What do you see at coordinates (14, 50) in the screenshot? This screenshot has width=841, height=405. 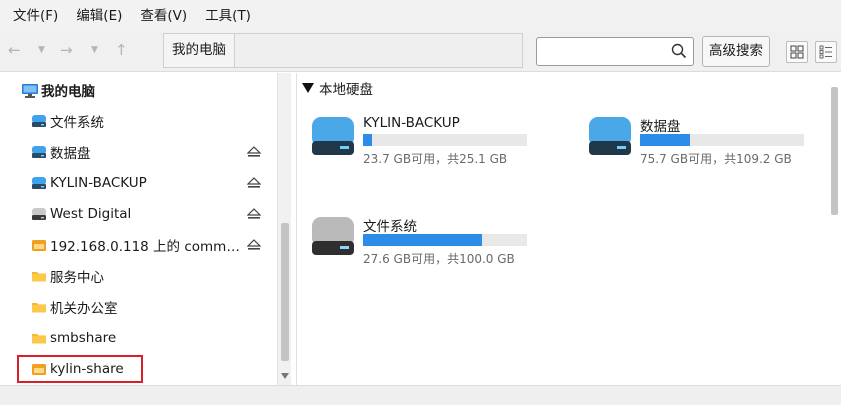 I see `back-arrow-icon: ←` at bounding box center [14, 50].